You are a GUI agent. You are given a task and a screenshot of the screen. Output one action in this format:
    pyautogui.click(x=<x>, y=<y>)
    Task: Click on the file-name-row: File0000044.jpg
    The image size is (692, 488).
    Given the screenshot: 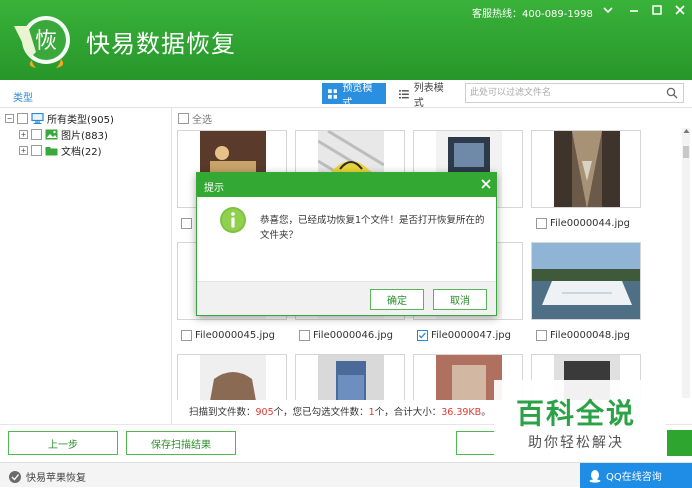 What is the action you would take?
    pyautogui.click(x=583, y=223)
    